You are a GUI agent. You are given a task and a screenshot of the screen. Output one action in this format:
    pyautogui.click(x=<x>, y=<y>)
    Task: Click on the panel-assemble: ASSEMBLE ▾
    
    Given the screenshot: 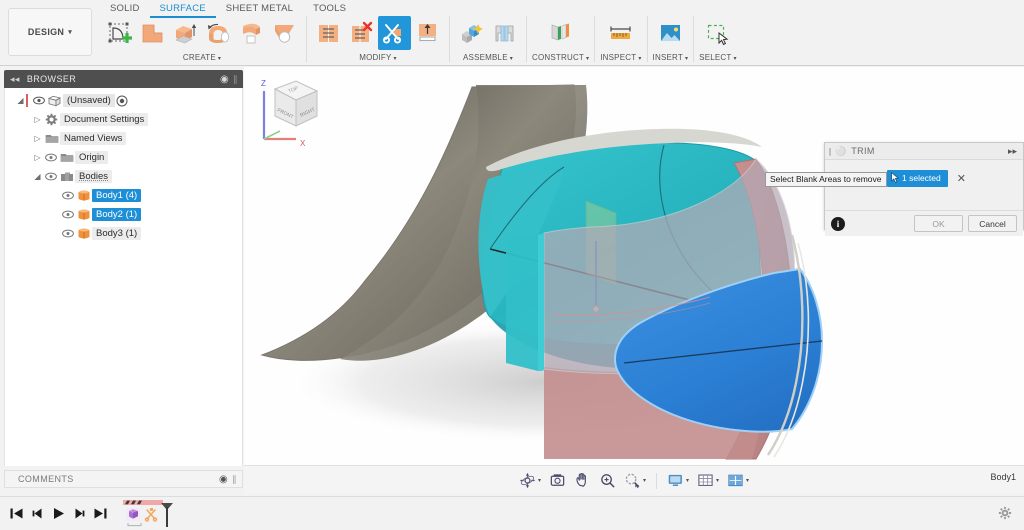 What is the action you would take?
    pyautogui.click(x=486, y=39)
    